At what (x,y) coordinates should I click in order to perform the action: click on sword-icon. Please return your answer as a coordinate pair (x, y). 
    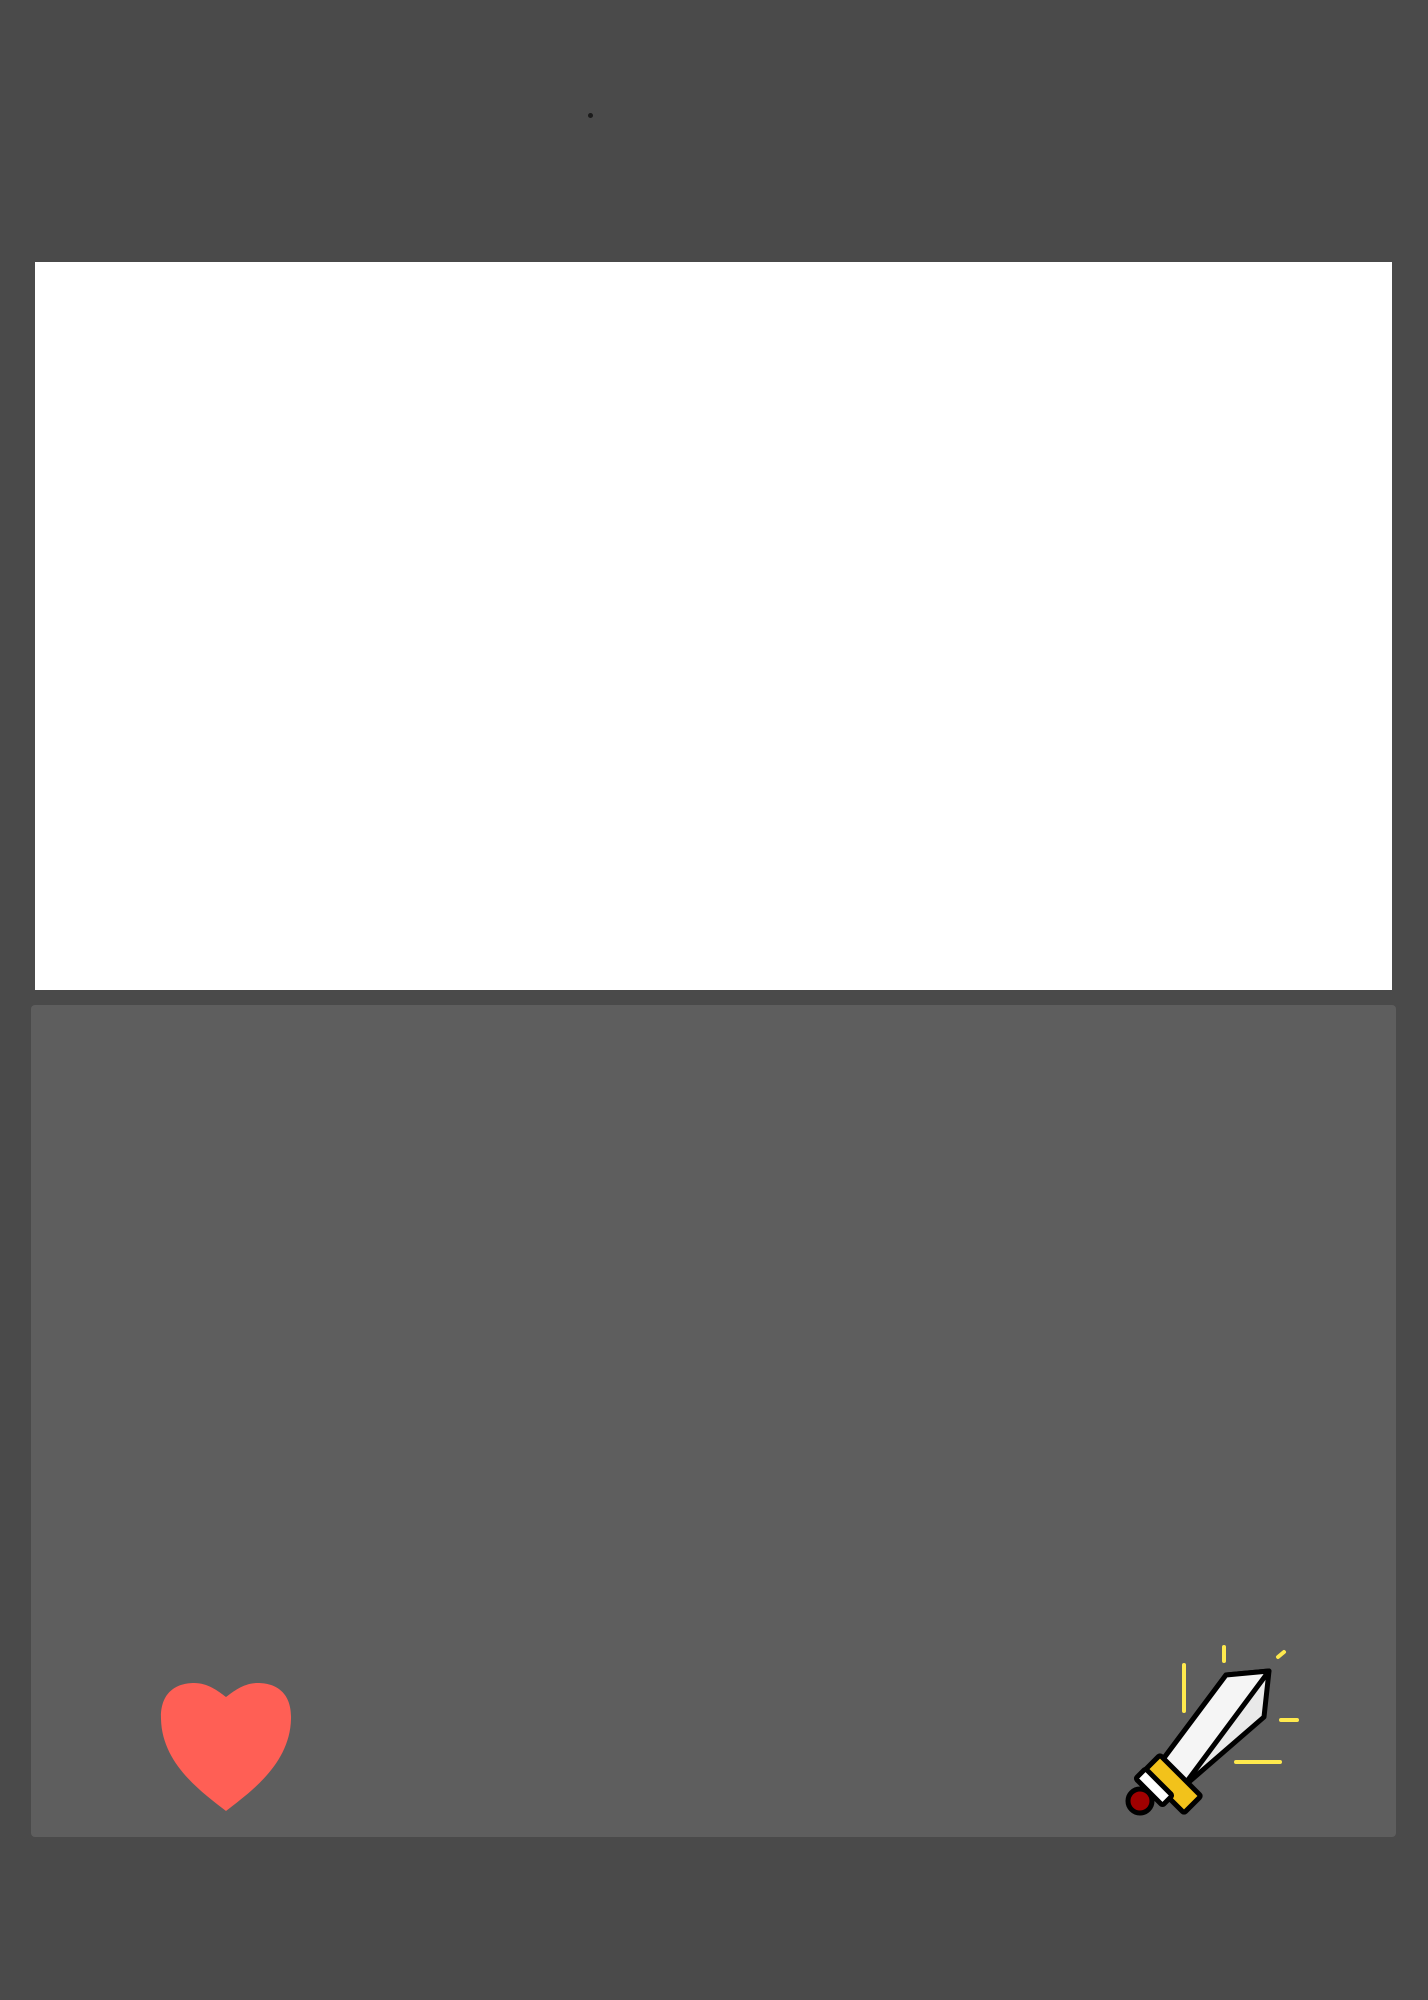
    Looking at the image, I should click on (1212, 1730).